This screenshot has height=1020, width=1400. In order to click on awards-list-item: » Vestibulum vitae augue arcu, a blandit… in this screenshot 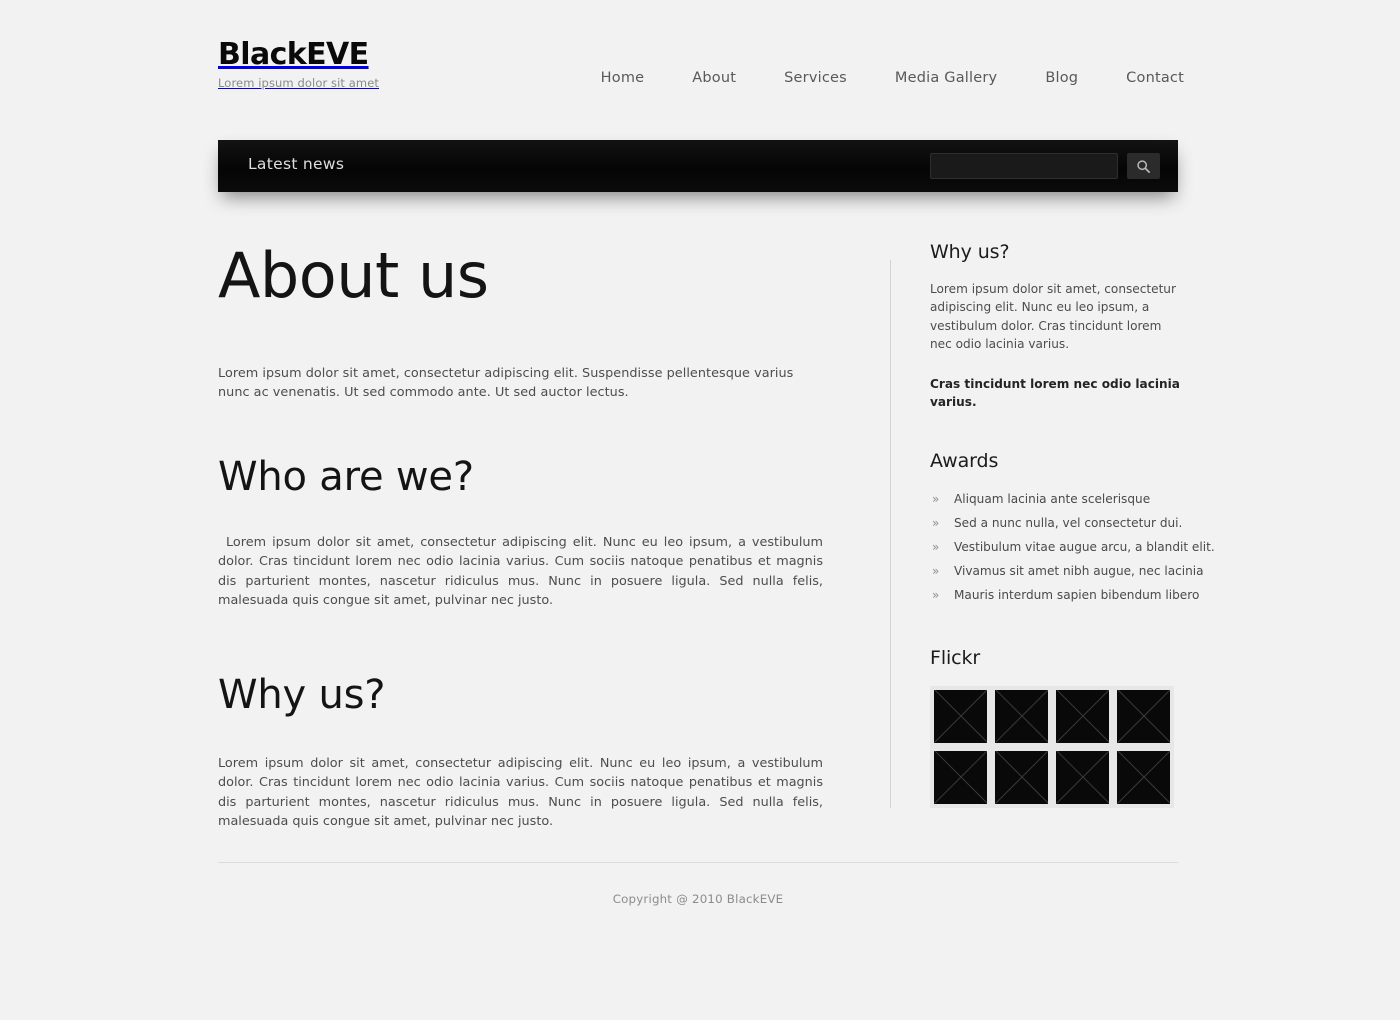, I will do `click(1072, 547)`.